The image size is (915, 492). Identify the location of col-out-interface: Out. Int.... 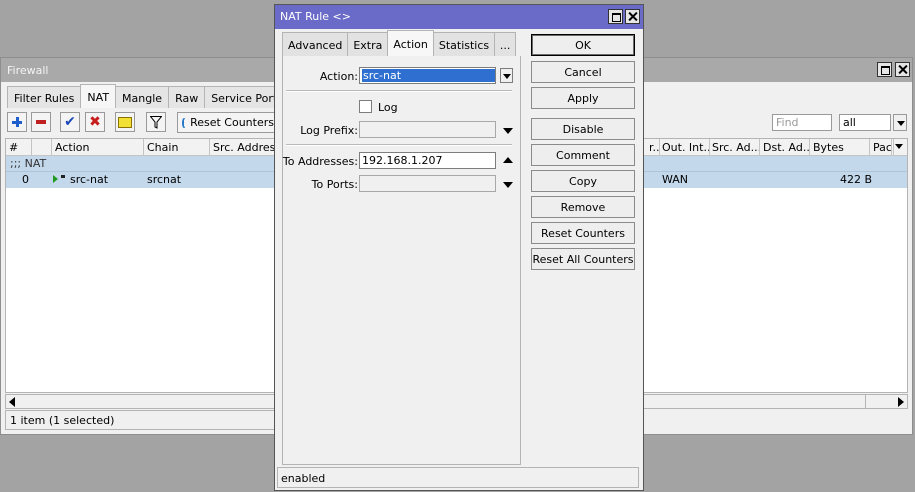
(684, 147).